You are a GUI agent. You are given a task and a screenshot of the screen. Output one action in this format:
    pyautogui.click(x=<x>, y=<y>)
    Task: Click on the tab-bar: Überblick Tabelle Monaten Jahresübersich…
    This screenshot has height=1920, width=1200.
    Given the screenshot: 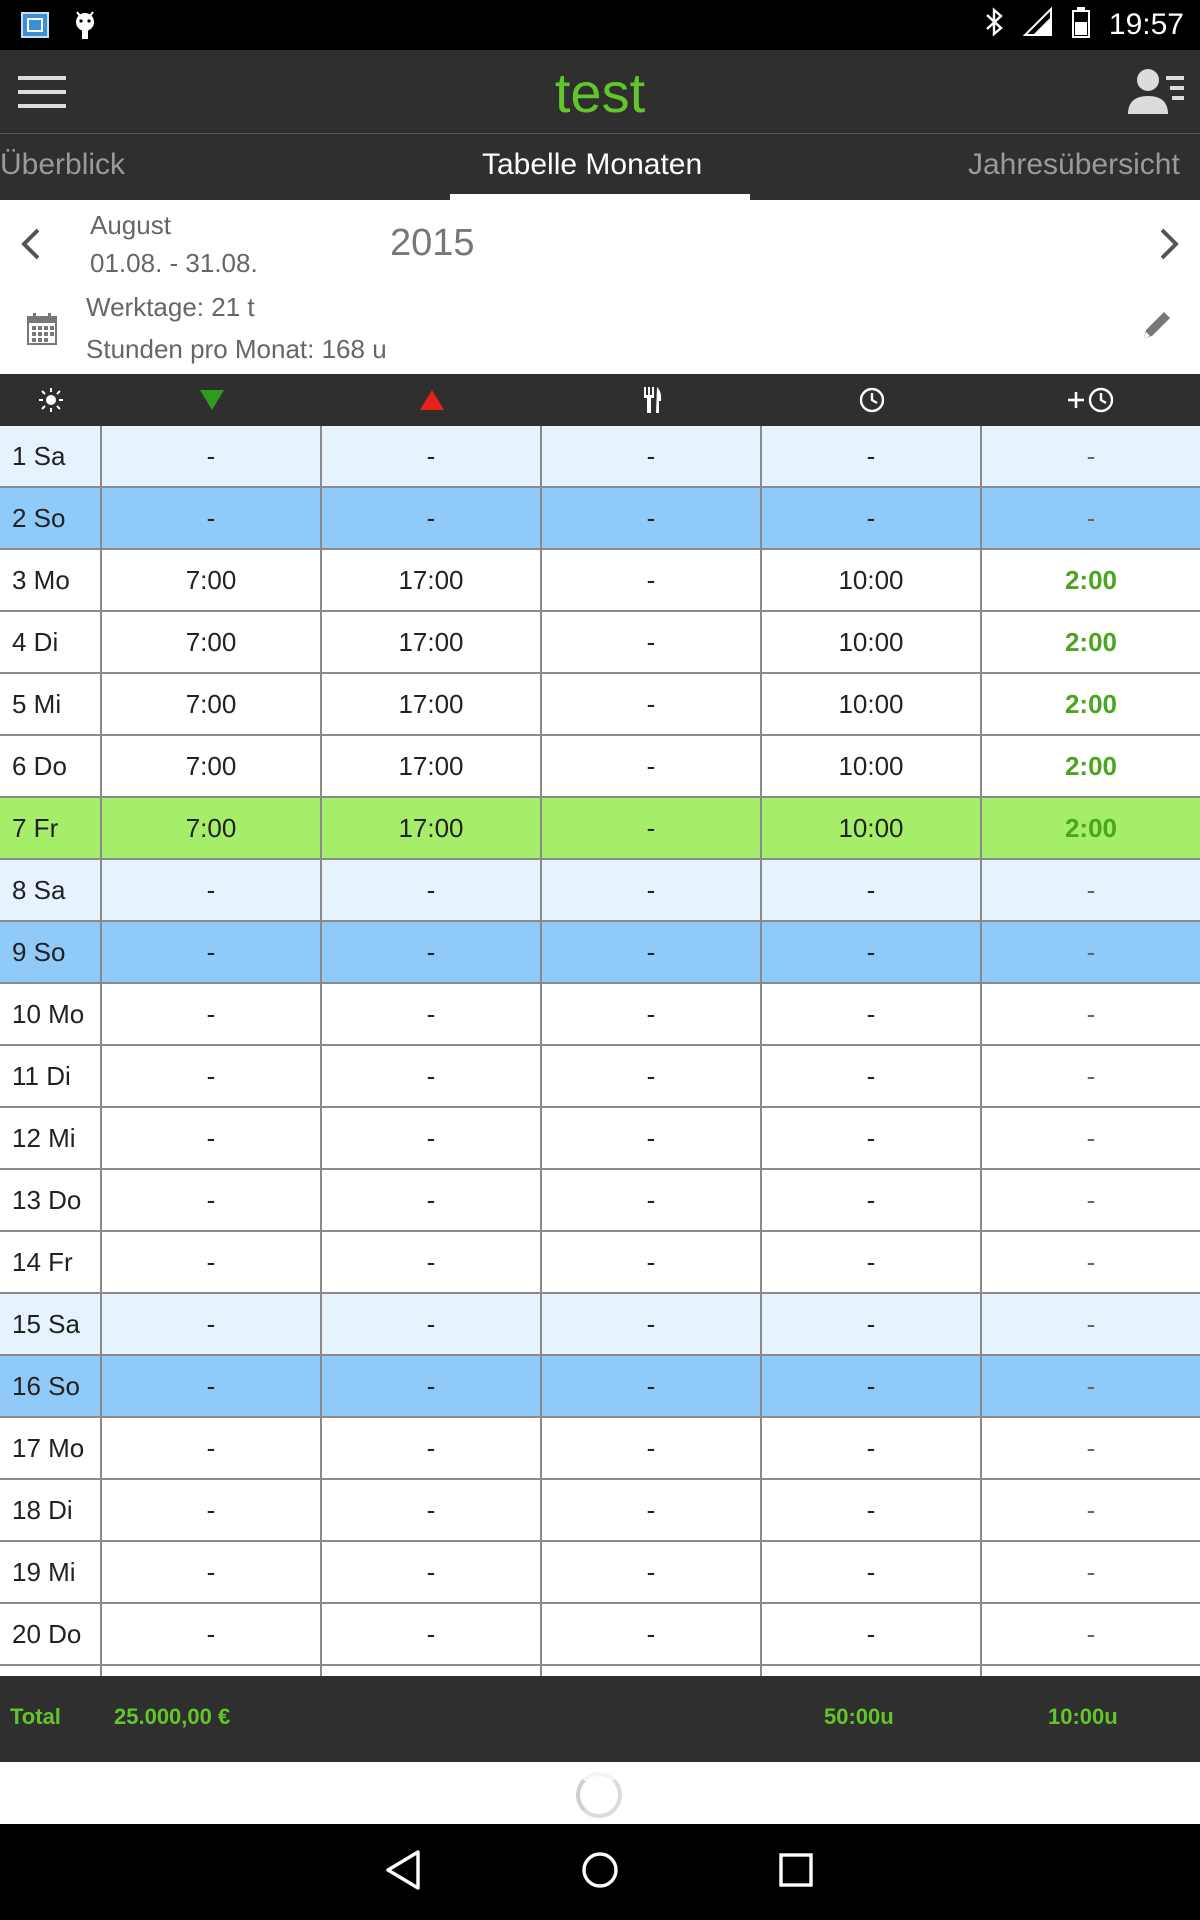 What is the action you would take?
    pyautogui.click(x=600, y=167)
    